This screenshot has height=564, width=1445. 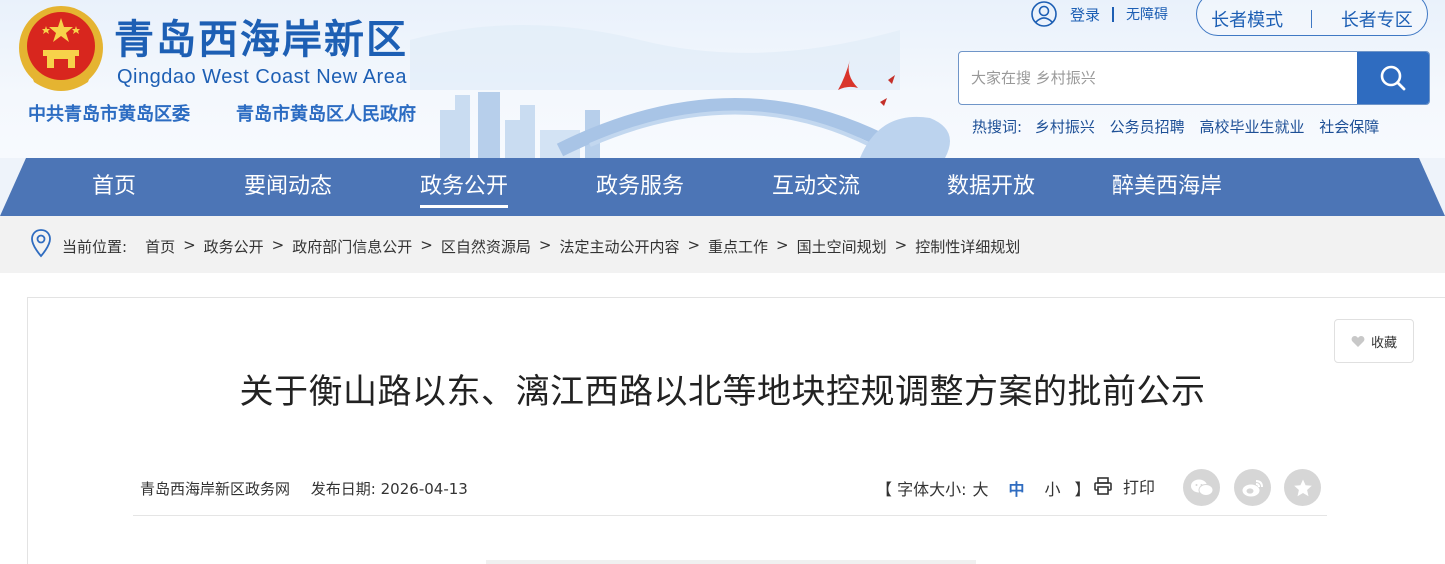 I want to click on font-size-small: 小, so click(x=1053, y=488).